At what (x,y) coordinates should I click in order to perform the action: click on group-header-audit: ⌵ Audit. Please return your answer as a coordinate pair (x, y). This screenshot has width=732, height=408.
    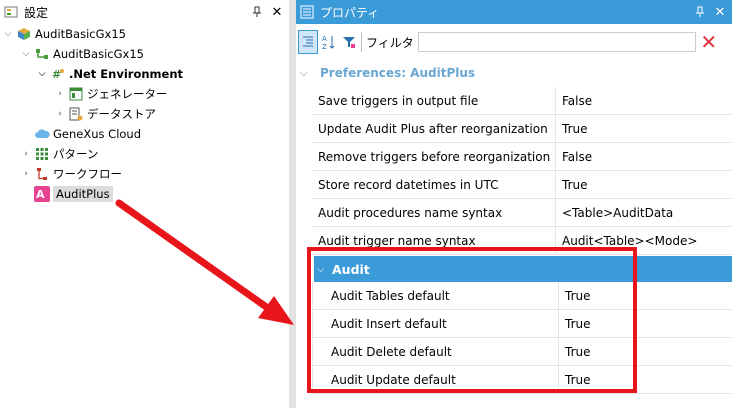
    Looking at the image, I should click on (523, 269).